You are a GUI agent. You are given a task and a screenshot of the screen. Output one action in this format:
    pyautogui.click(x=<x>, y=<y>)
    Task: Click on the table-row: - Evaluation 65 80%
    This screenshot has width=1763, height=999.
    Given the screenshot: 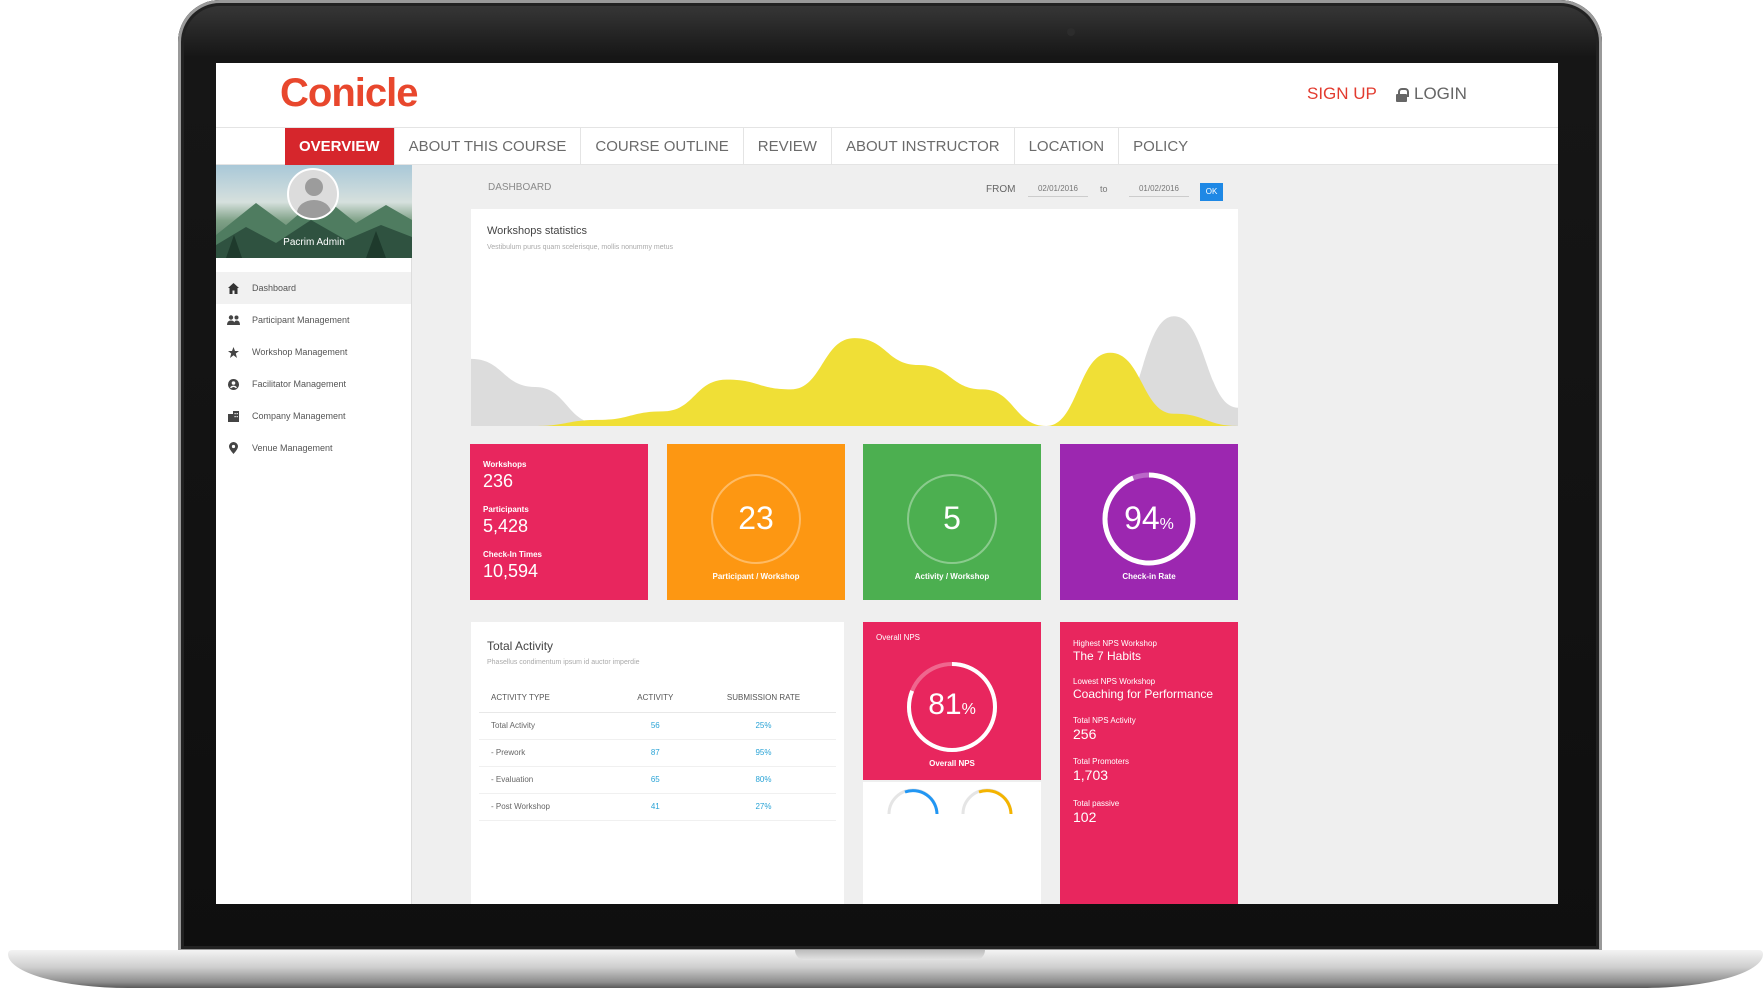 What is the action you would take?
    pyautogui.click(x=657, y=780)
    